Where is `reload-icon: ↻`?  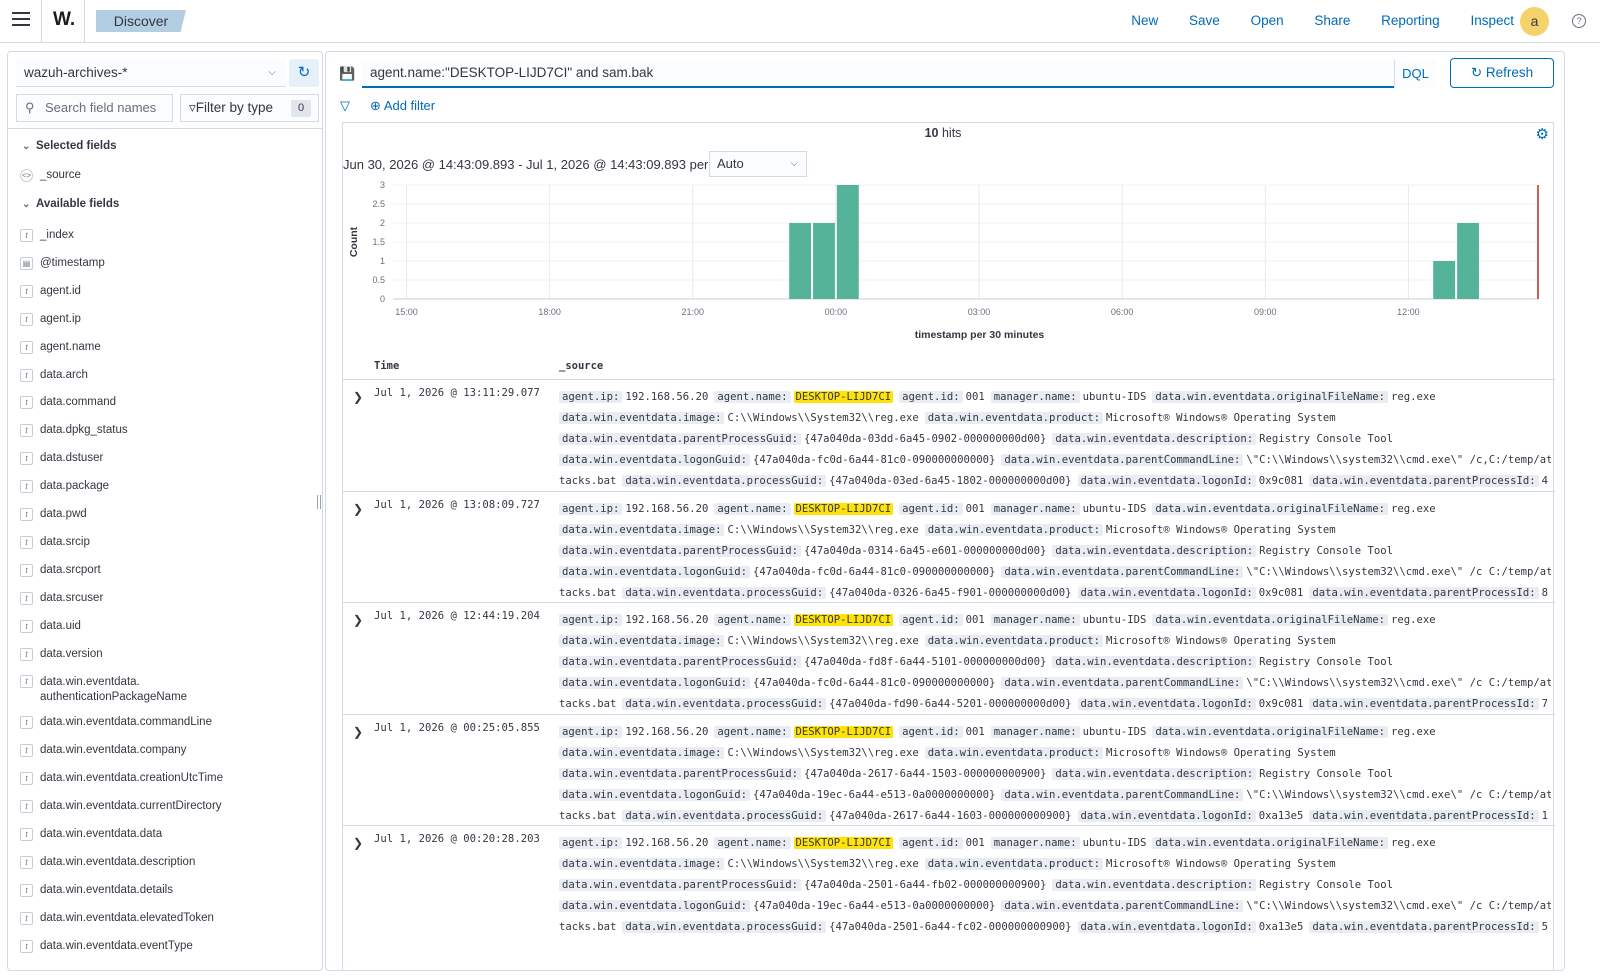 reload-icon: ↻ is located at coordinates (304, 73).